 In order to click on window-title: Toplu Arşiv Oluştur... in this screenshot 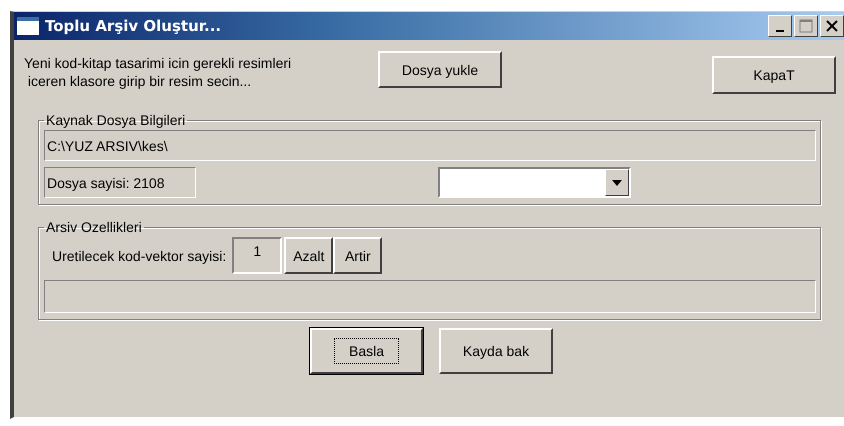, I will do `click(133, 26)`.